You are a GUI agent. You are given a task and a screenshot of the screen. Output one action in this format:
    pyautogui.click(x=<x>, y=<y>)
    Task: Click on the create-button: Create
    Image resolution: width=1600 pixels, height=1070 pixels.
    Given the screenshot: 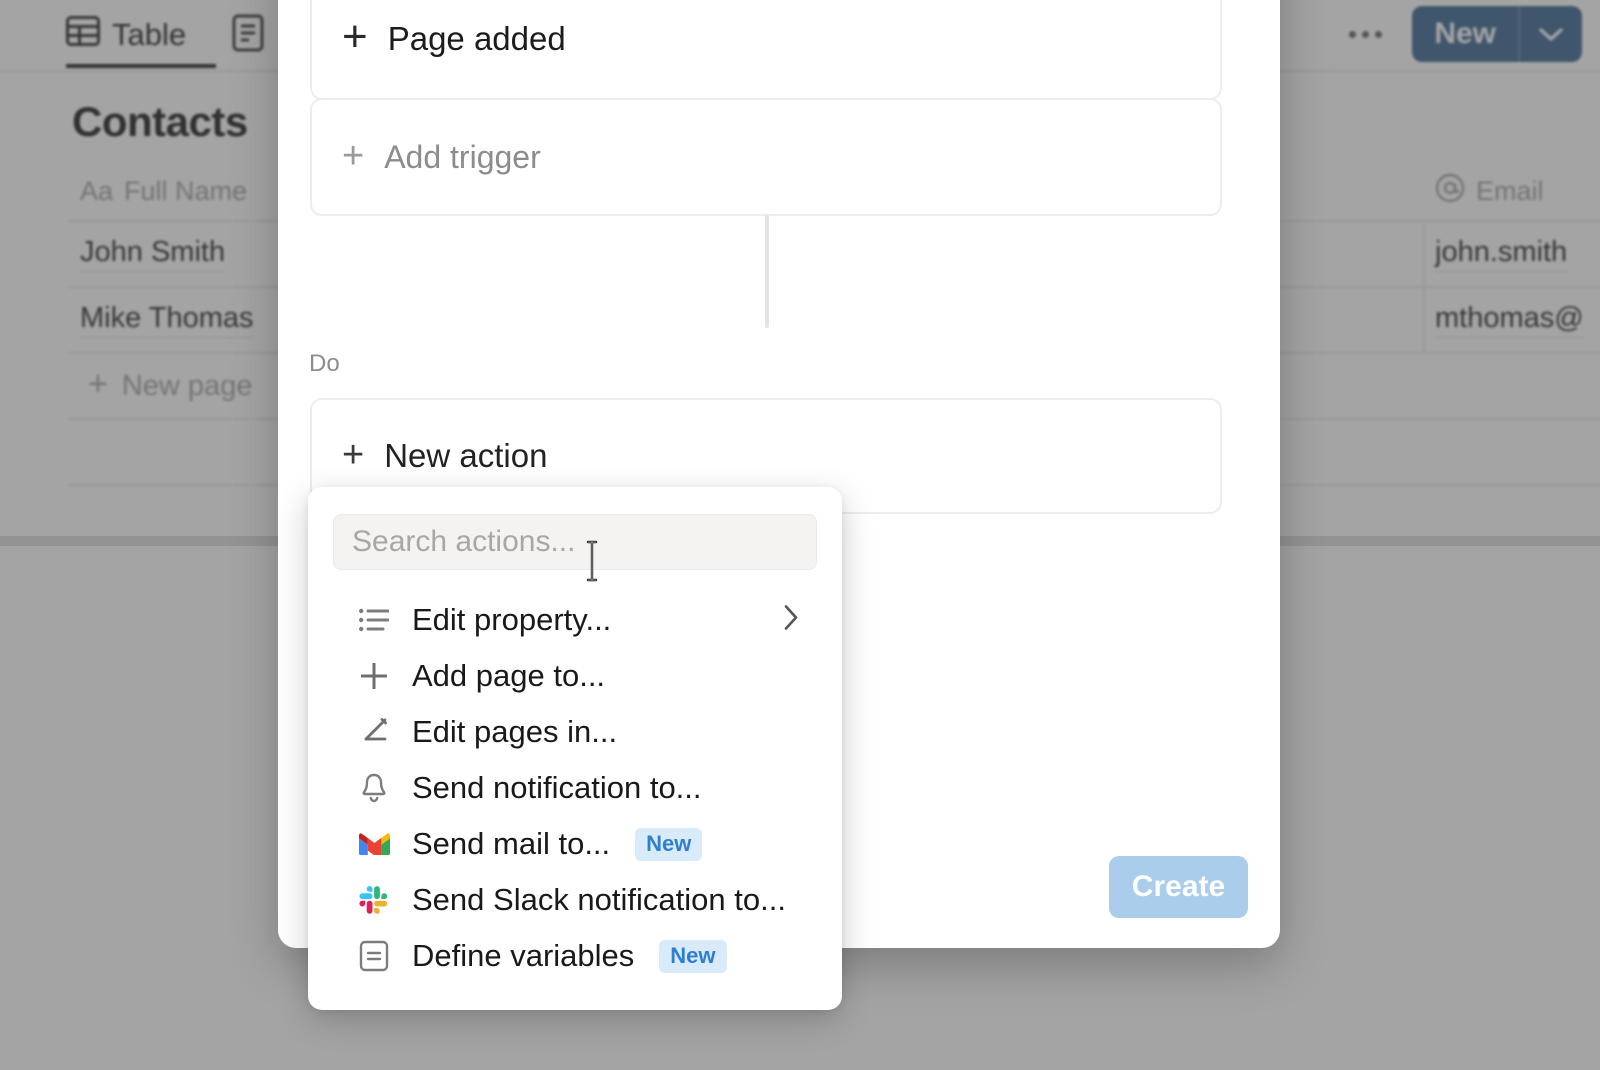 What is the action you would take?
    pyautogui.click(x=1178, y=887)
    